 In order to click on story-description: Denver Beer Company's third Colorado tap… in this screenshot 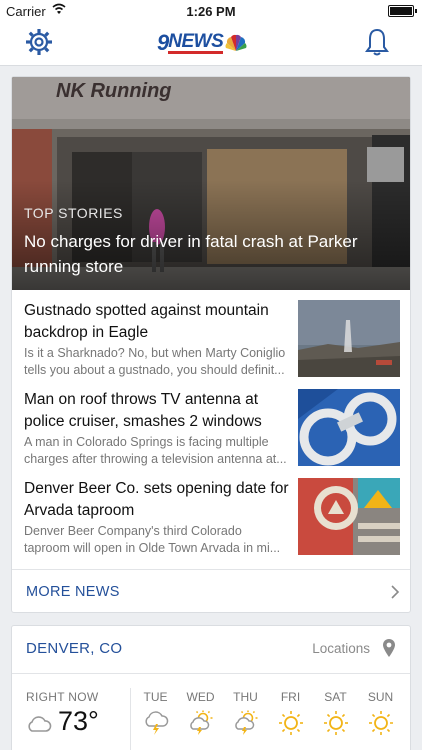, I will do `click(152, 539)`.